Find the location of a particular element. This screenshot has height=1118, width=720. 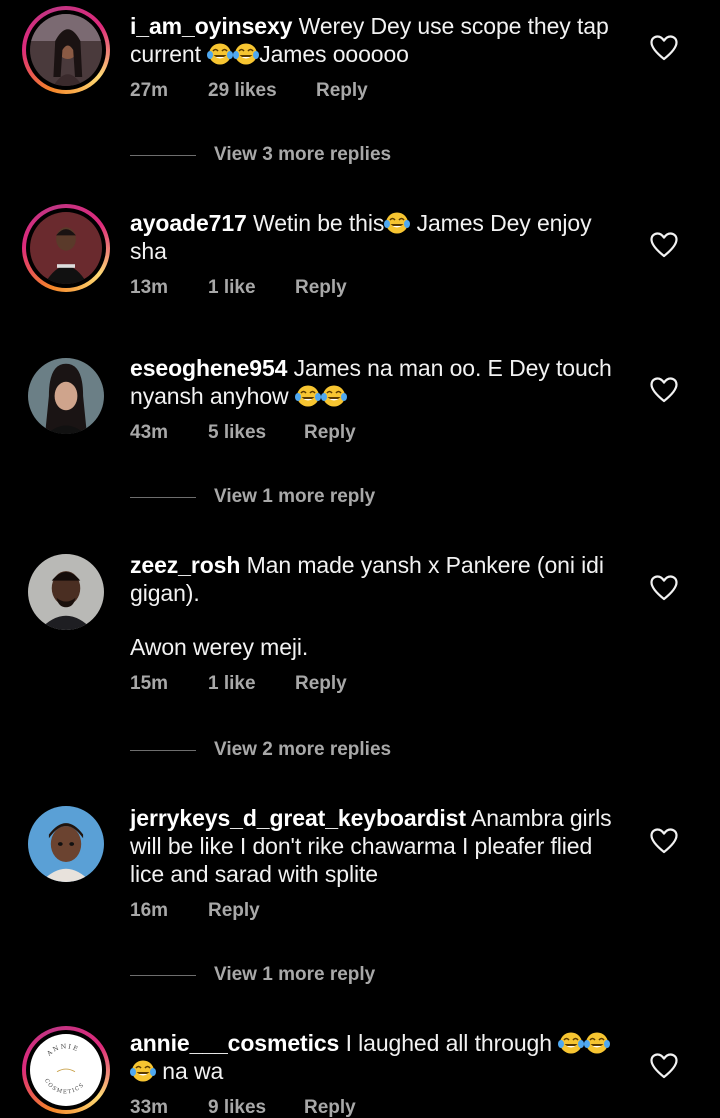

comment-username: ayoade717 is located at coordinates (188, 223).